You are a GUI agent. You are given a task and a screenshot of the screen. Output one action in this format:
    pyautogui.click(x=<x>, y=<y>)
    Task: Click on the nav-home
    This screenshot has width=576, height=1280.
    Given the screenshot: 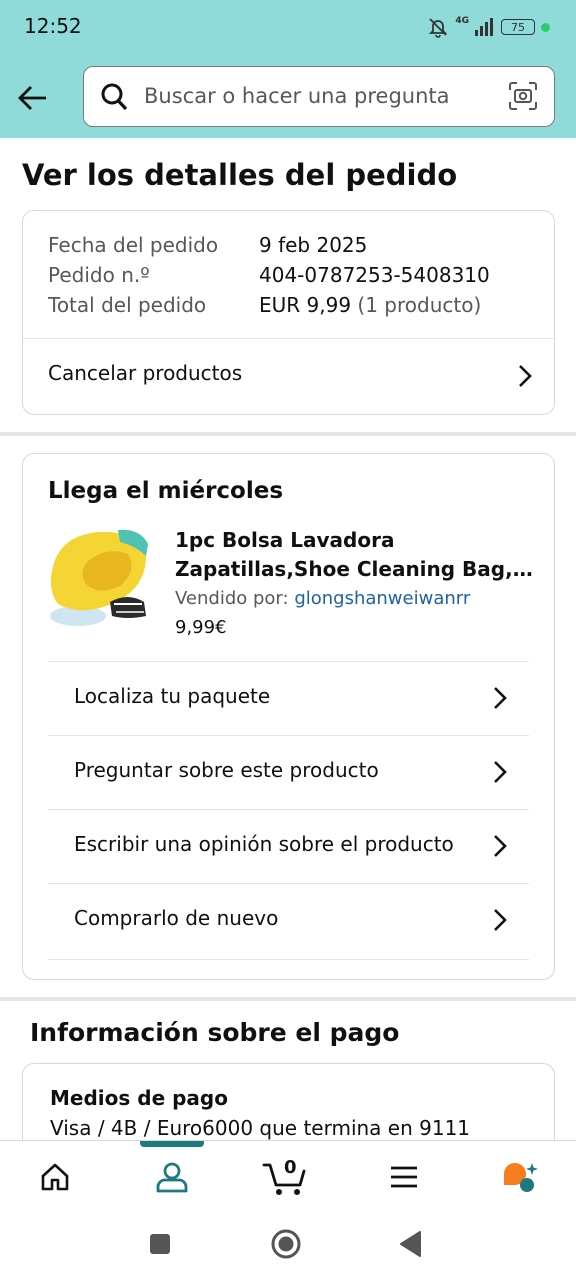 What is the action you would take?
    pyautogui.click(x=55, y=1177)
    